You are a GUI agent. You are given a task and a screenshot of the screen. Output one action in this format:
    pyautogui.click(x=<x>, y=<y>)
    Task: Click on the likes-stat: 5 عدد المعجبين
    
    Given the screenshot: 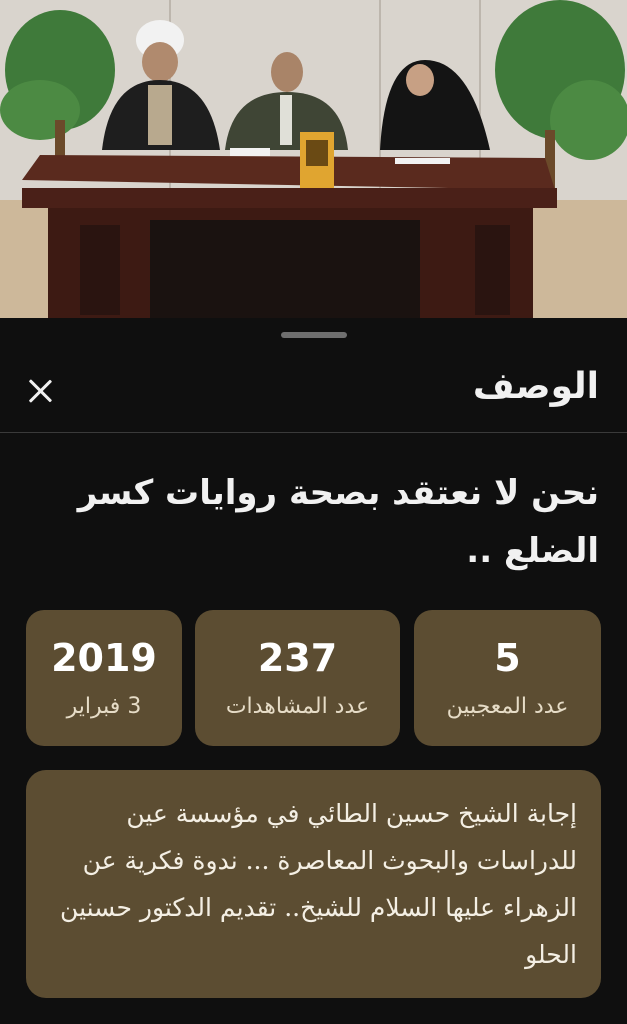 What is the action you would take?
    pyautogui.click(x=507, y=678)
    